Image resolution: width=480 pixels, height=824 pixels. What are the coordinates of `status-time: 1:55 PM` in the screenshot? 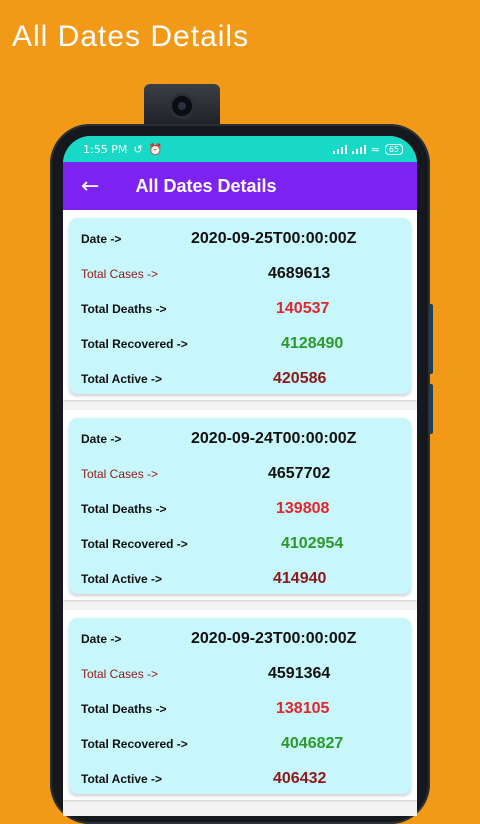 It's located at (105, 149).